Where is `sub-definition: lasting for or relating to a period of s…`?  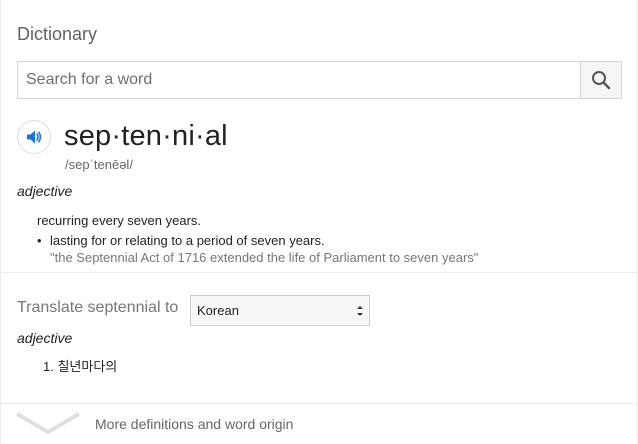
sub-definition: lasting for or relating to a period of s… is located at coordinates (187, 240).